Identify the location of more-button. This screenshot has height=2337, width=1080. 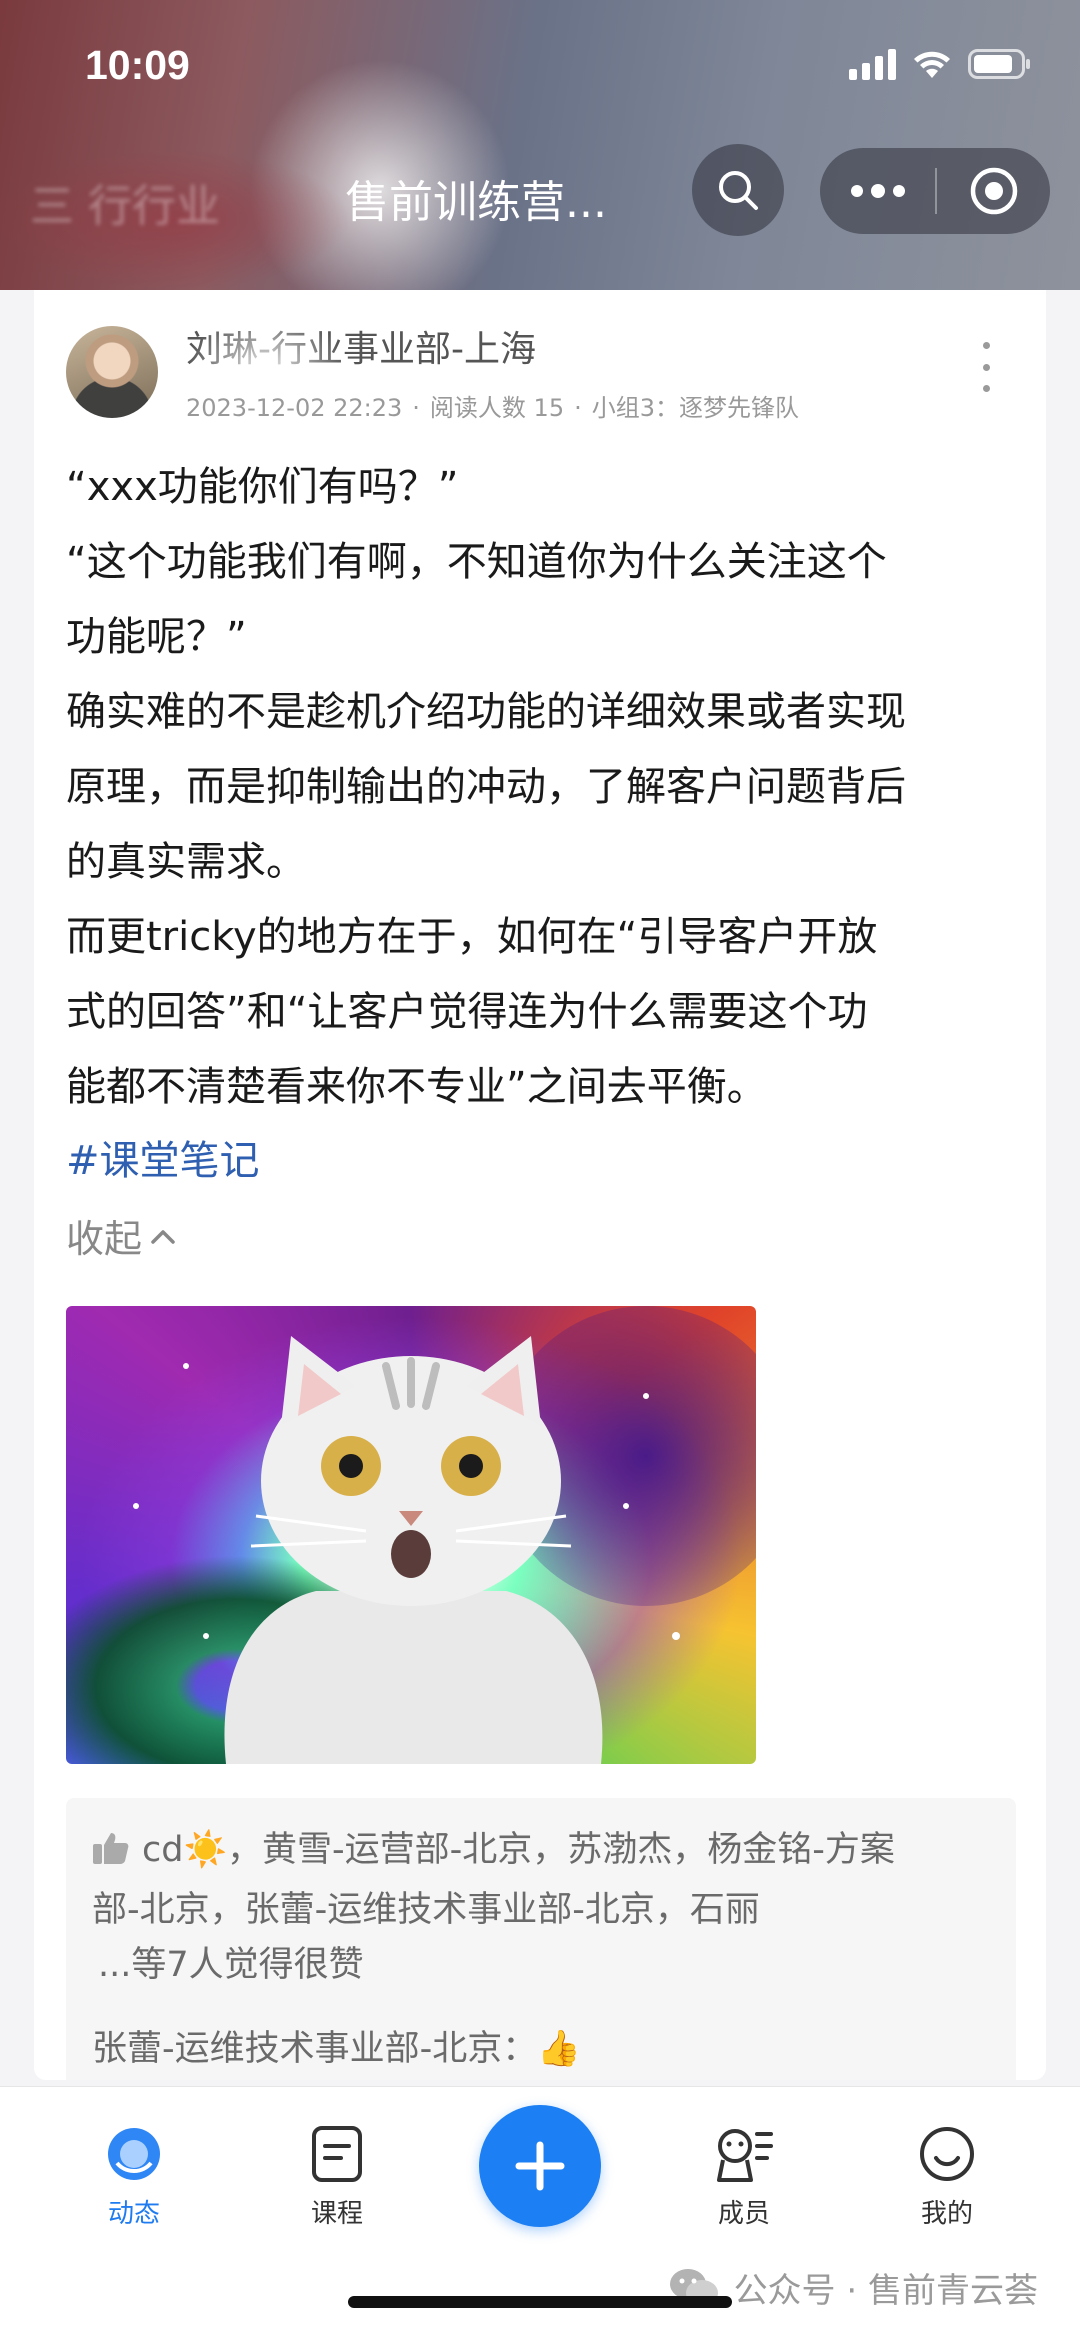
(877, 191).